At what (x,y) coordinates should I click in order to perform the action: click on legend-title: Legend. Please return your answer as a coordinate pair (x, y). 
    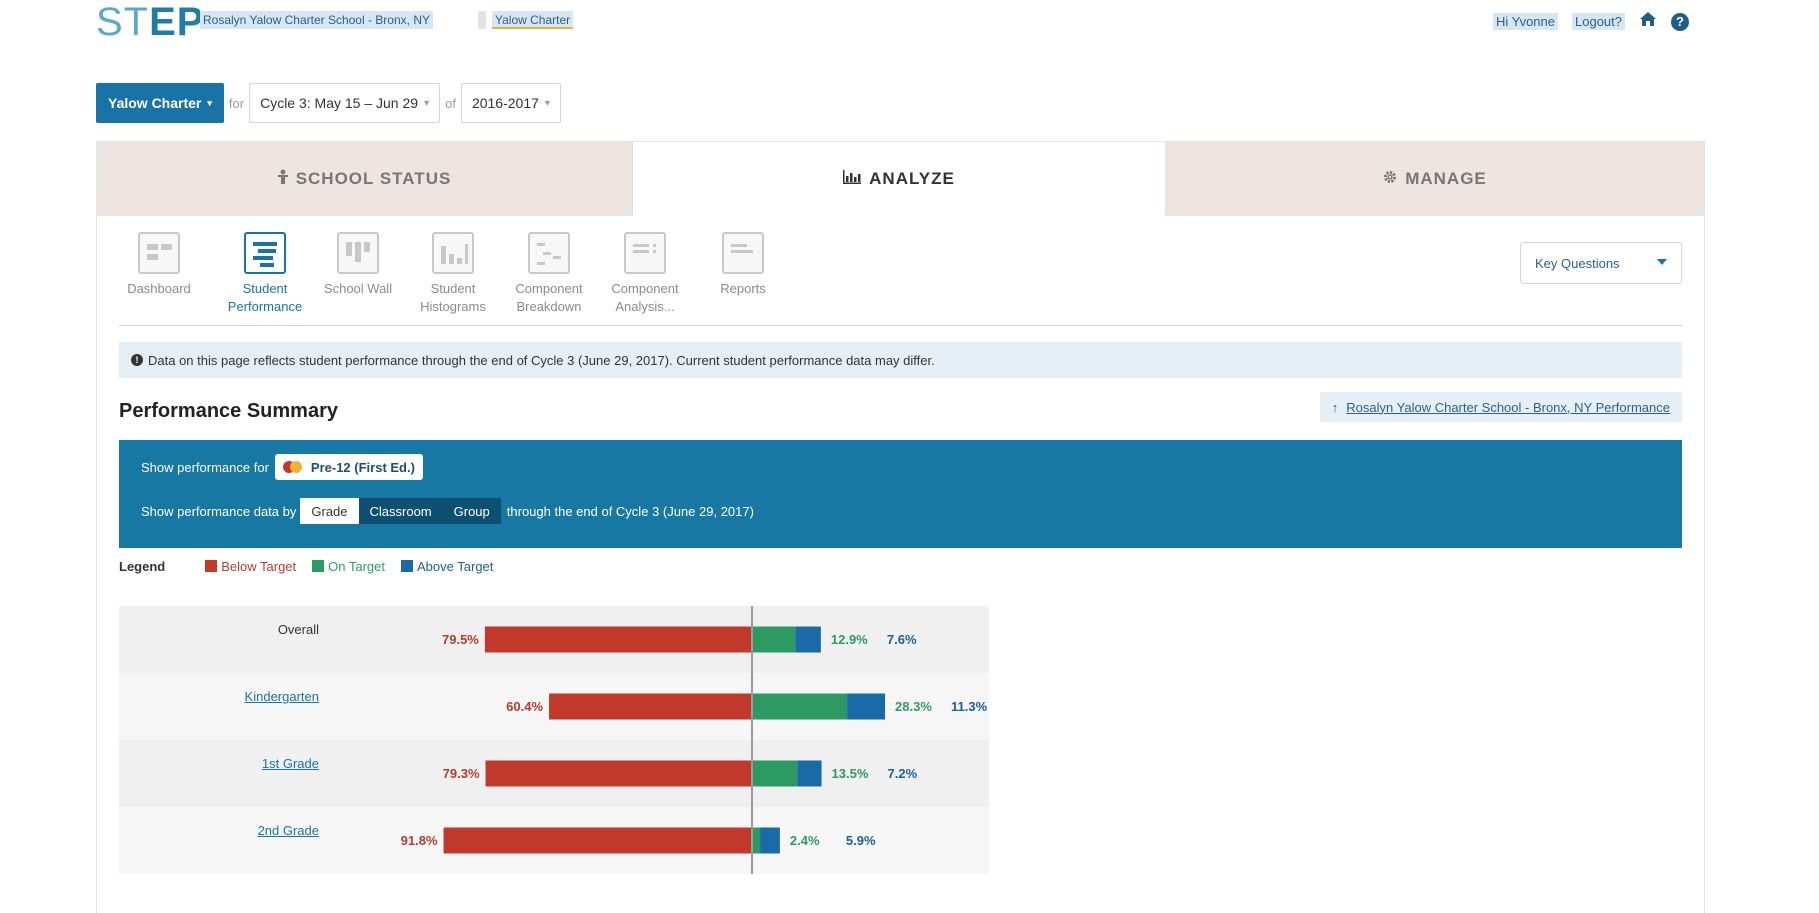
    Looking at the image, I should click on (142, 566).